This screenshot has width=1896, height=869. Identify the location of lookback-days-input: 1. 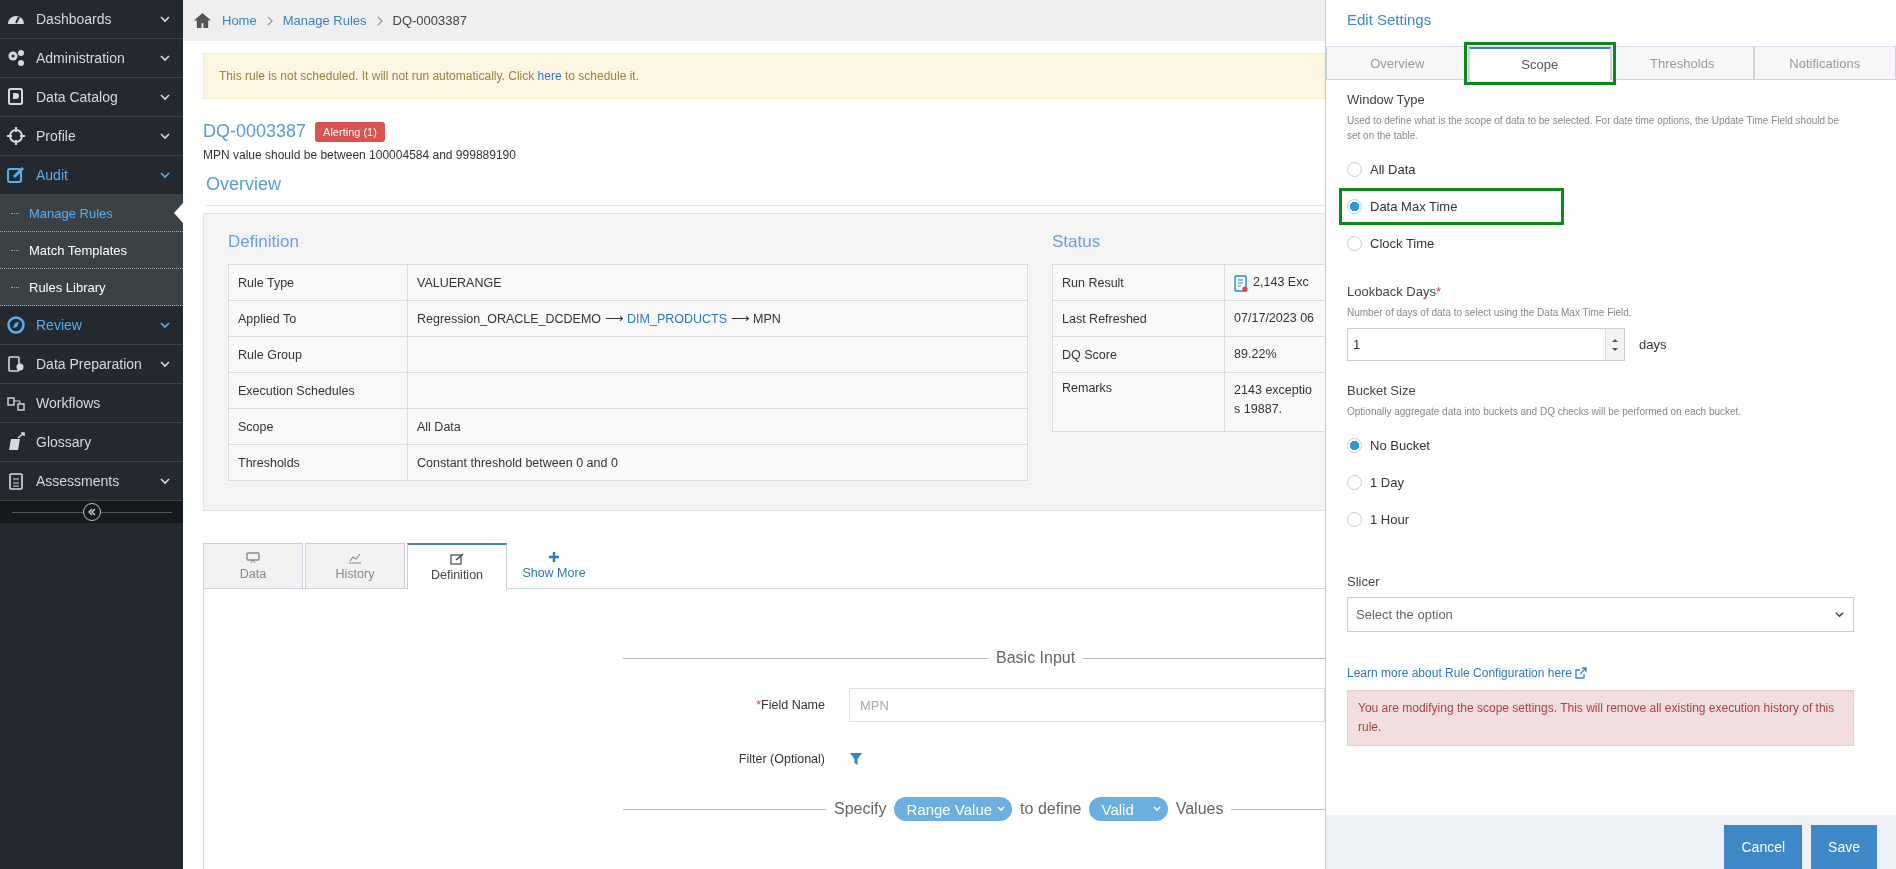
(1486, 344).